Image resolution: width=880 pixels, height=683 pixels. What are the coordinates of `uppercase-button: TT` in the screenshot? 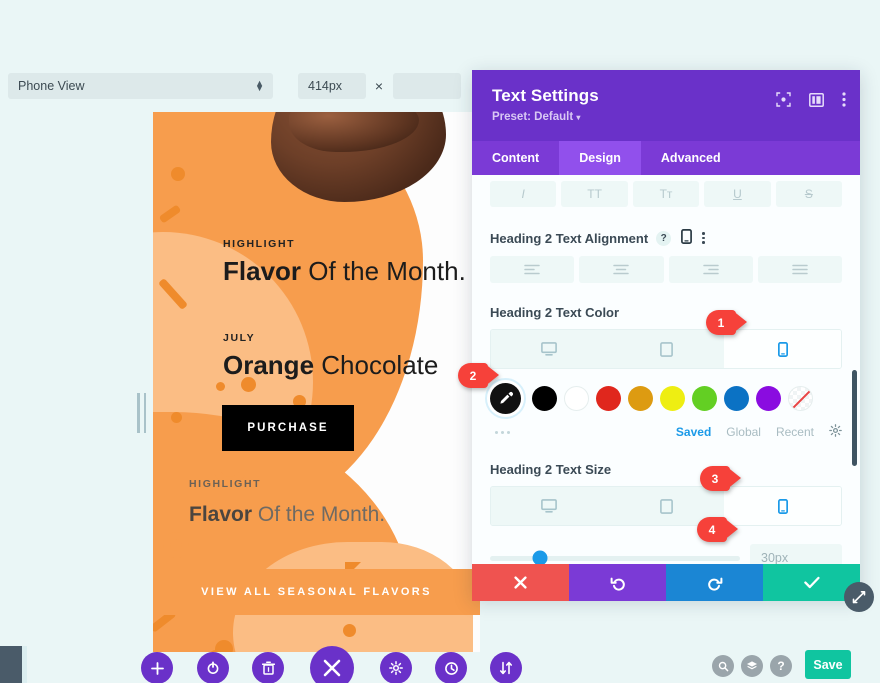 It's located at (594, 194).